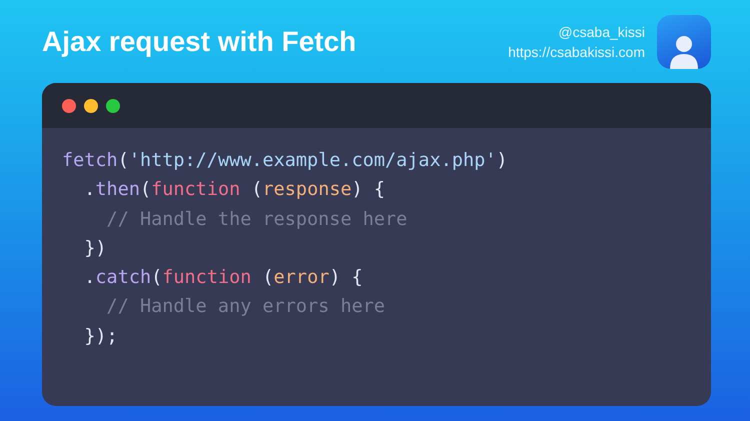 This screenshot has width=750, height=421. I want to click on code-line: // Handle the response here, so click(257, 220).